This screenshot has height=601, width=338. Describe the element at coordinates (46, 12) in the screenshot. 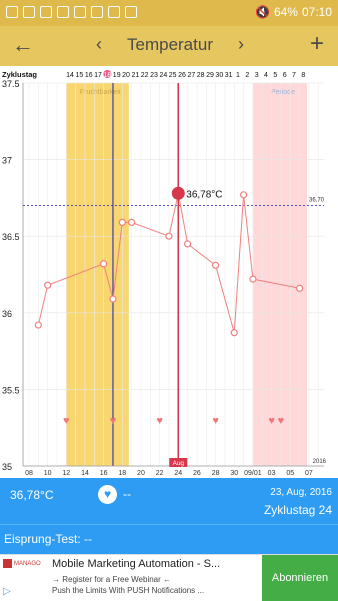

I see `office-icon` at that location.